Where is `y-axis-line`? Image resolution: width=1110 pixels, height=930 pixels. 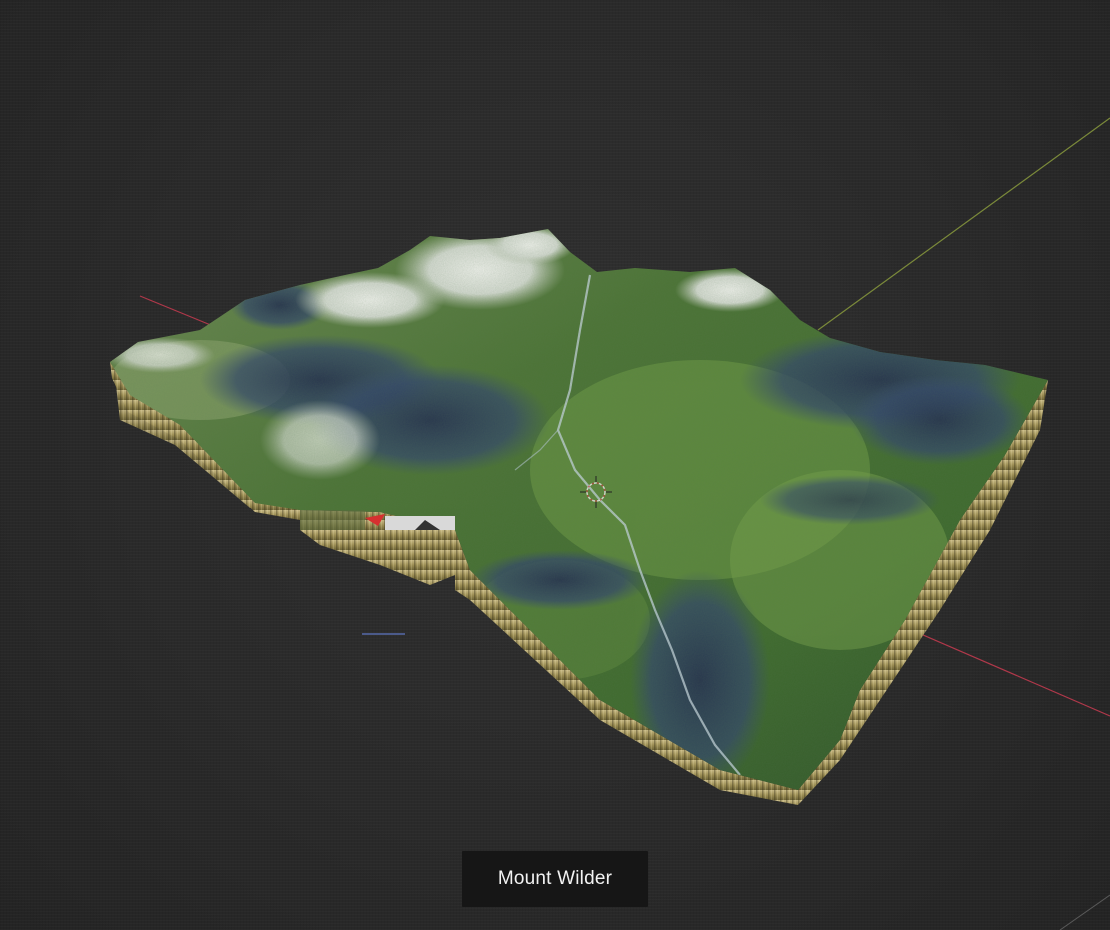 y-axis-line is located at coordinates (963, 224).